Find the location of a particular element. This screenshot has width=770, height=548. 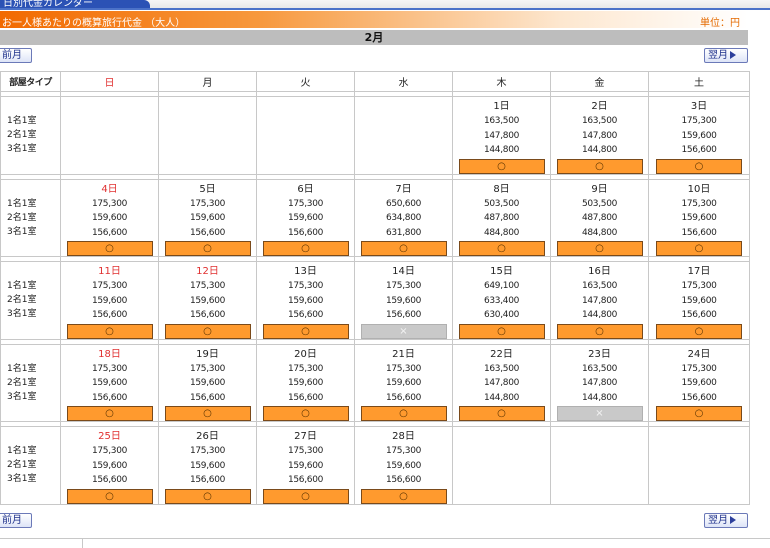

day-content: 15日 649,100 633,400 630,400 ○ is located at coordinates (501, 300).